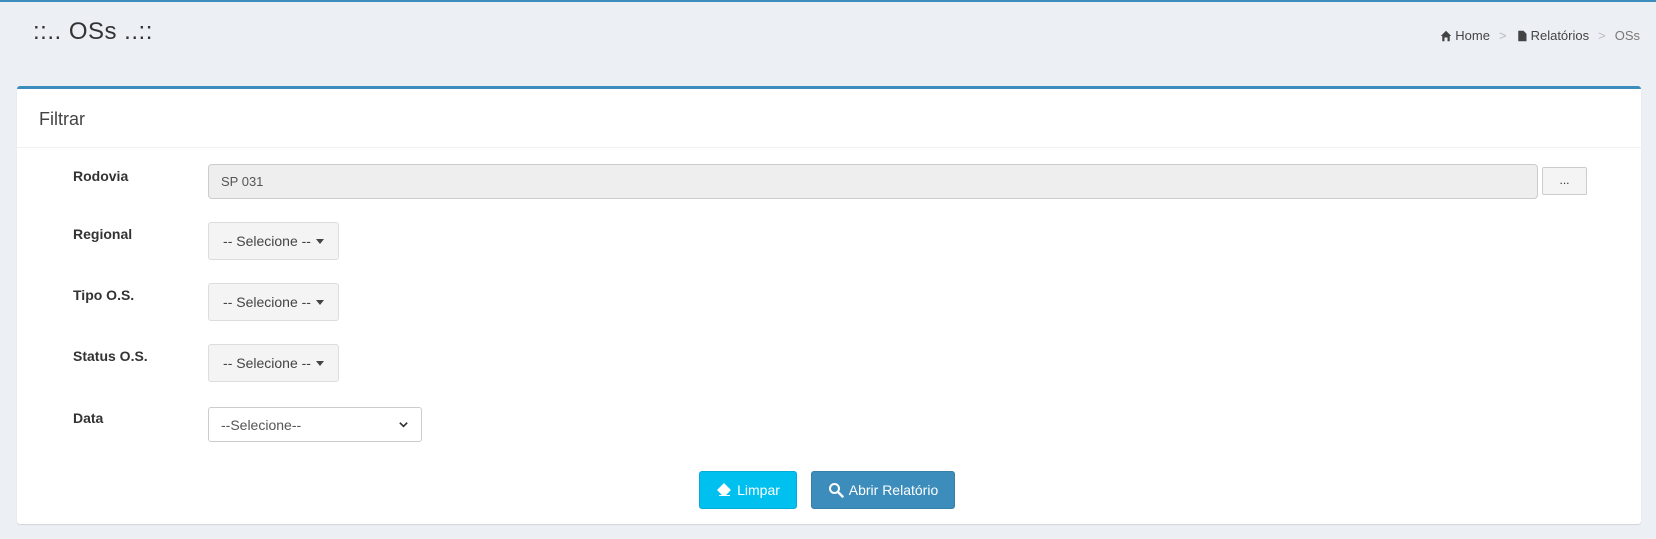 Image resolution: width=1656 pixels, height=539 pixels. Describe the element at coordinates (104, 295) in the screenshot. I see `tipo-os-label: Tipo O.S.` at that location.